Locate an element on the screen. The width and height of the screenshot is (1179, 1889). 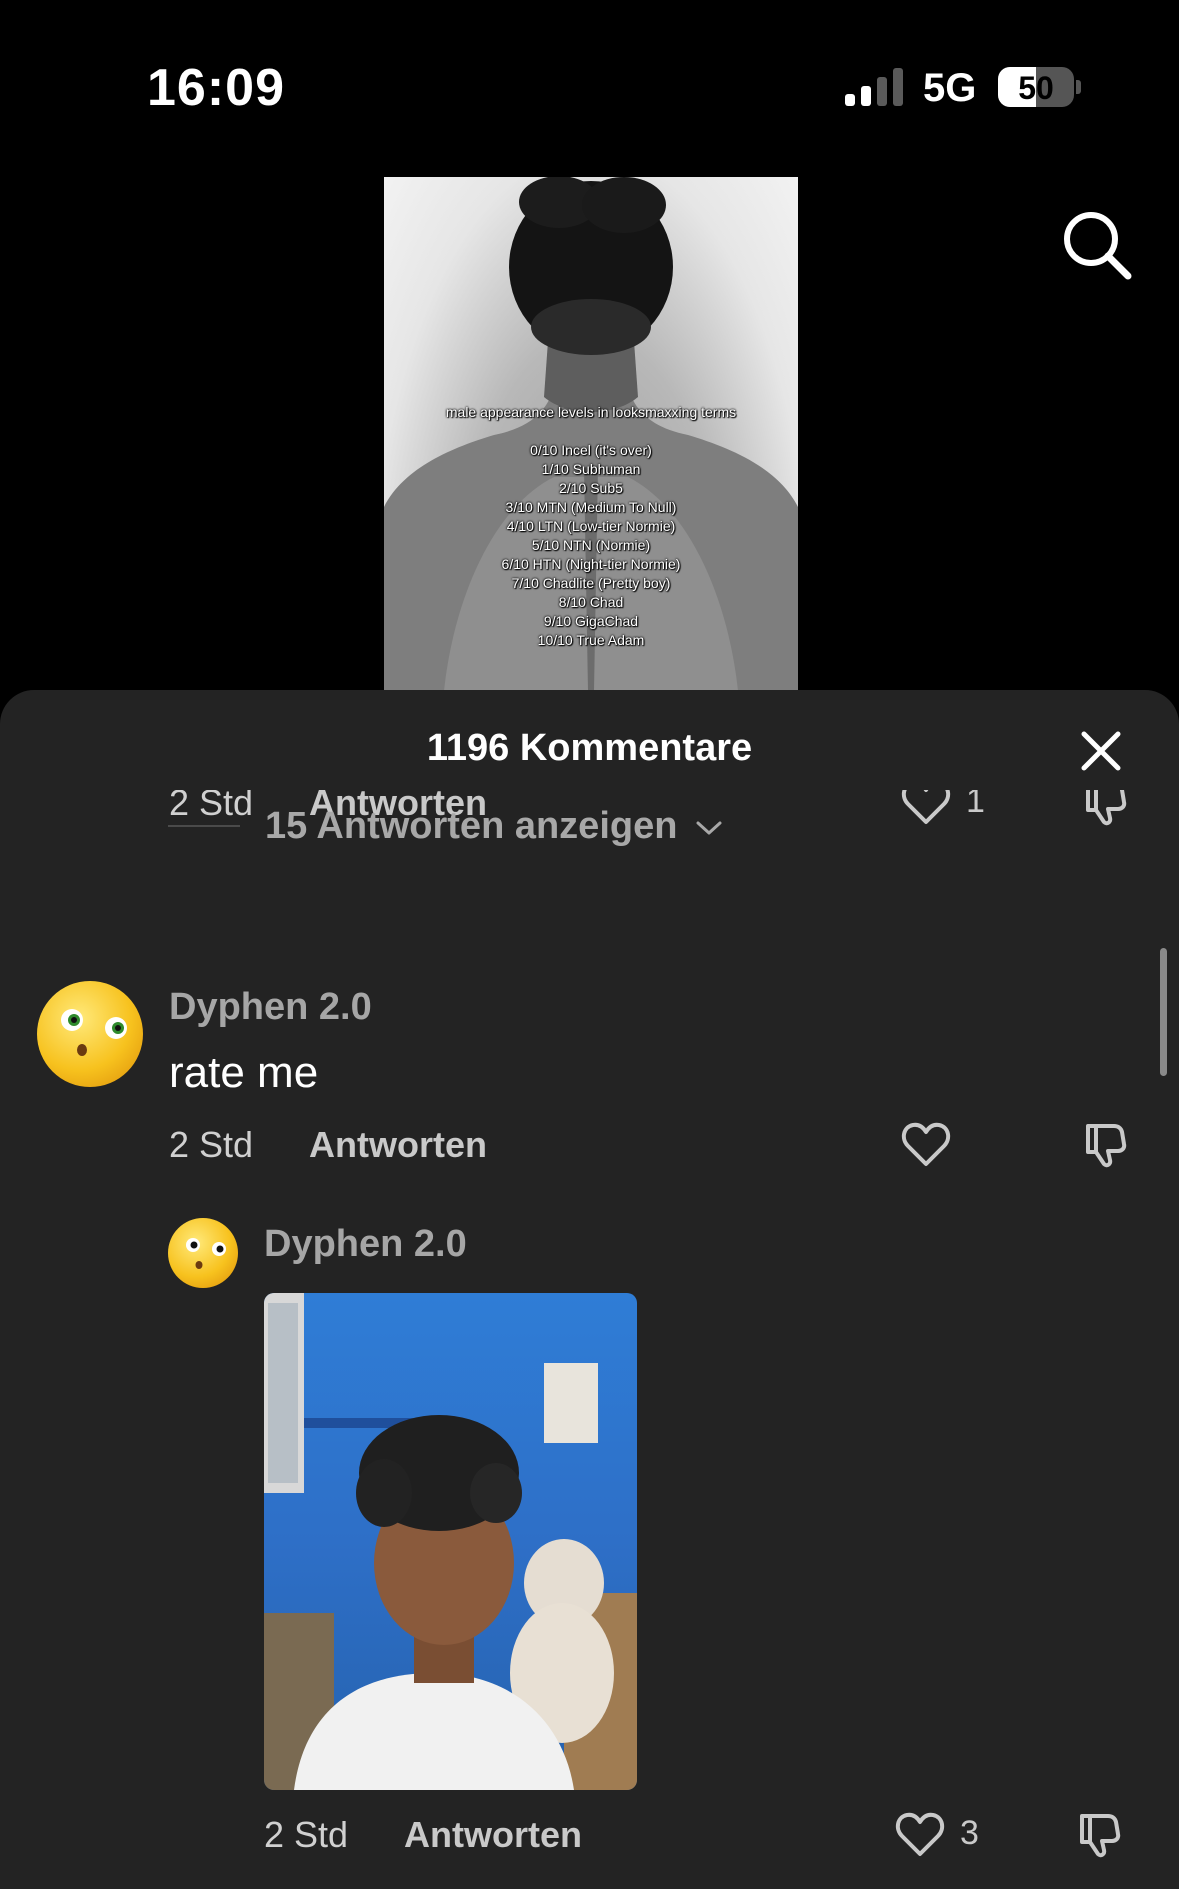
scrollbar is located at coordinates (1163, 1012).